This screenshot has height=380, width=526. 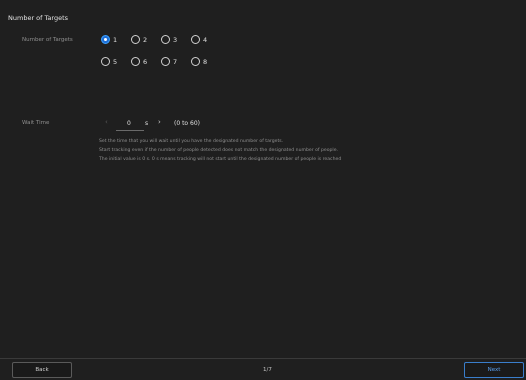 I want to click on radio-target-6: 6, so click(x=139, y=61).